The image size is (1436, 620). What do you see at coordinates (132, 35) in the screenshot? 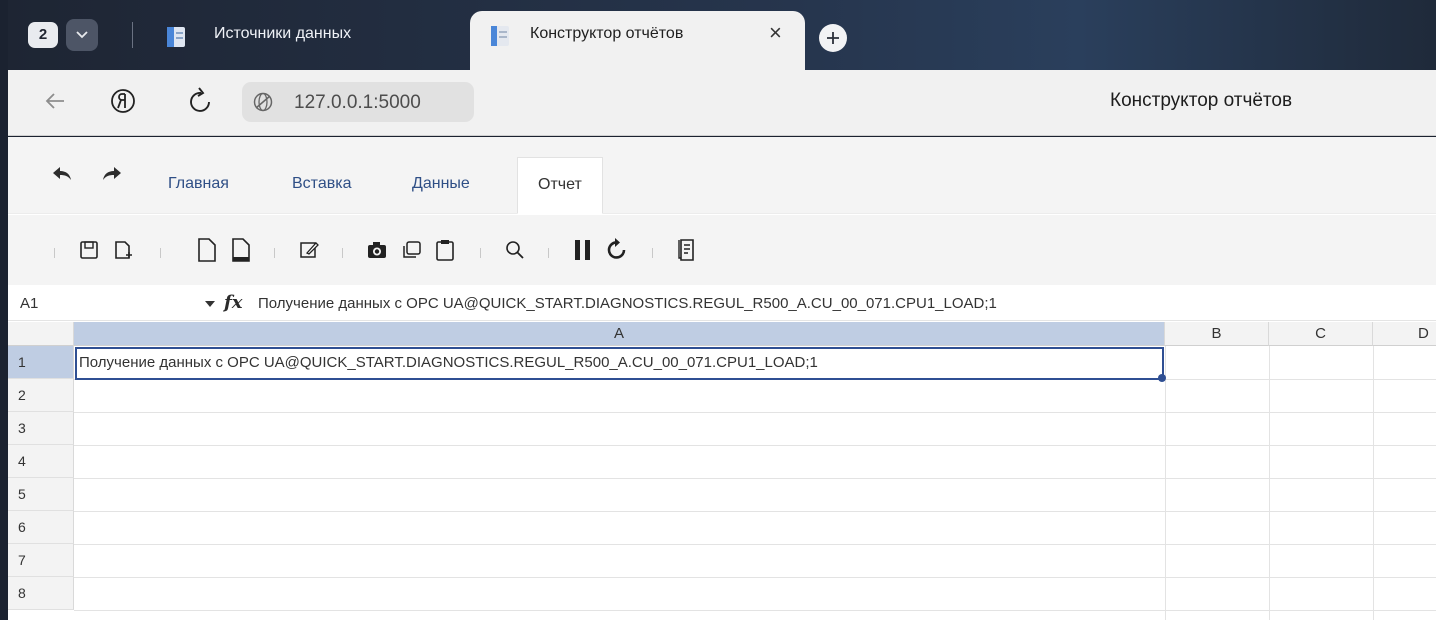
I see `tab-separator` at bounding box center [132, 35].